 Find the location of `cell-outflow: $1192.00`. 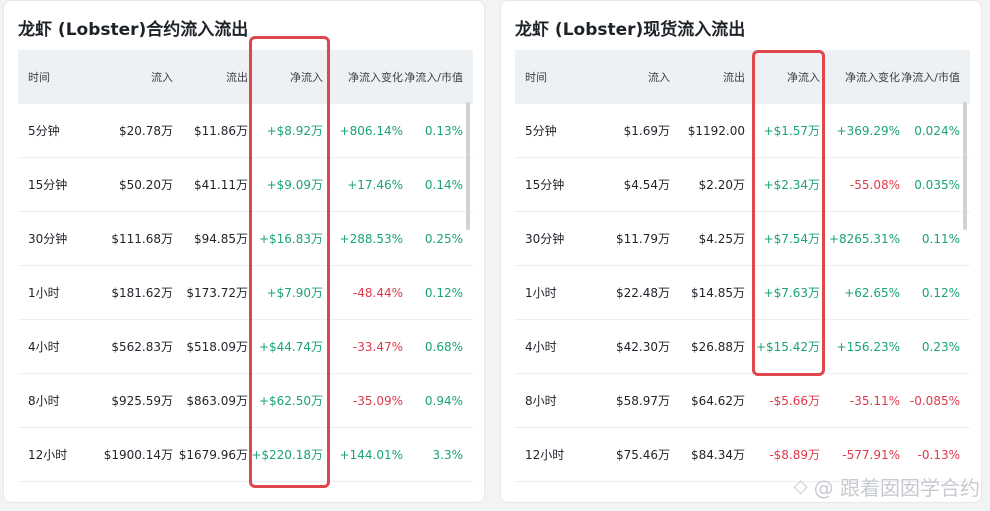

cell-outflow: $1192.00 is located at coordinates (716, 130).